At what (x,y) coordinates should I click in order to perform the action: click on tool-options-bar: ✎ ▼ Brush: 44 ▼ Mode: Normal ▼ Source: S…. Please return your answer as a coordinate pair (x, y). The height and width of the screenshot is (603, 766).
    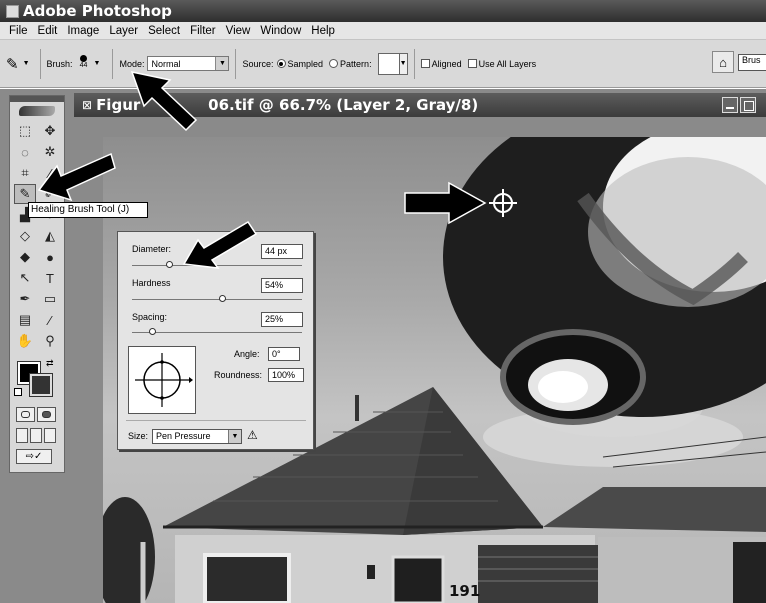
    Looking at the image, I should click on (383, 64).